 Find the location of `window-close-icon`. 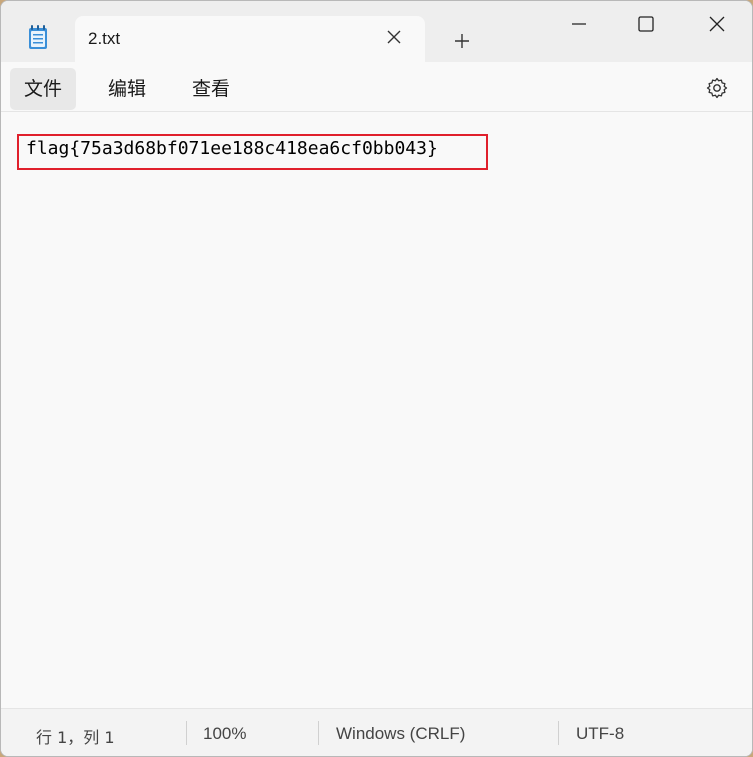

window-close-icon is located at coordinates (717, 24).